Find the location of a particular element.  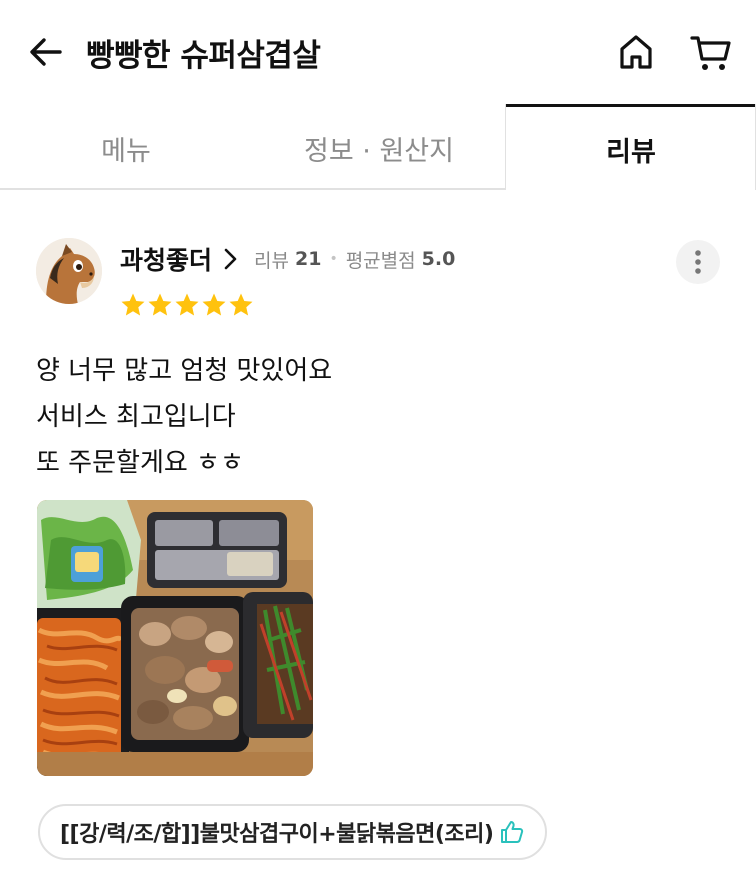

cart-button is located at coordinates (711, 52).